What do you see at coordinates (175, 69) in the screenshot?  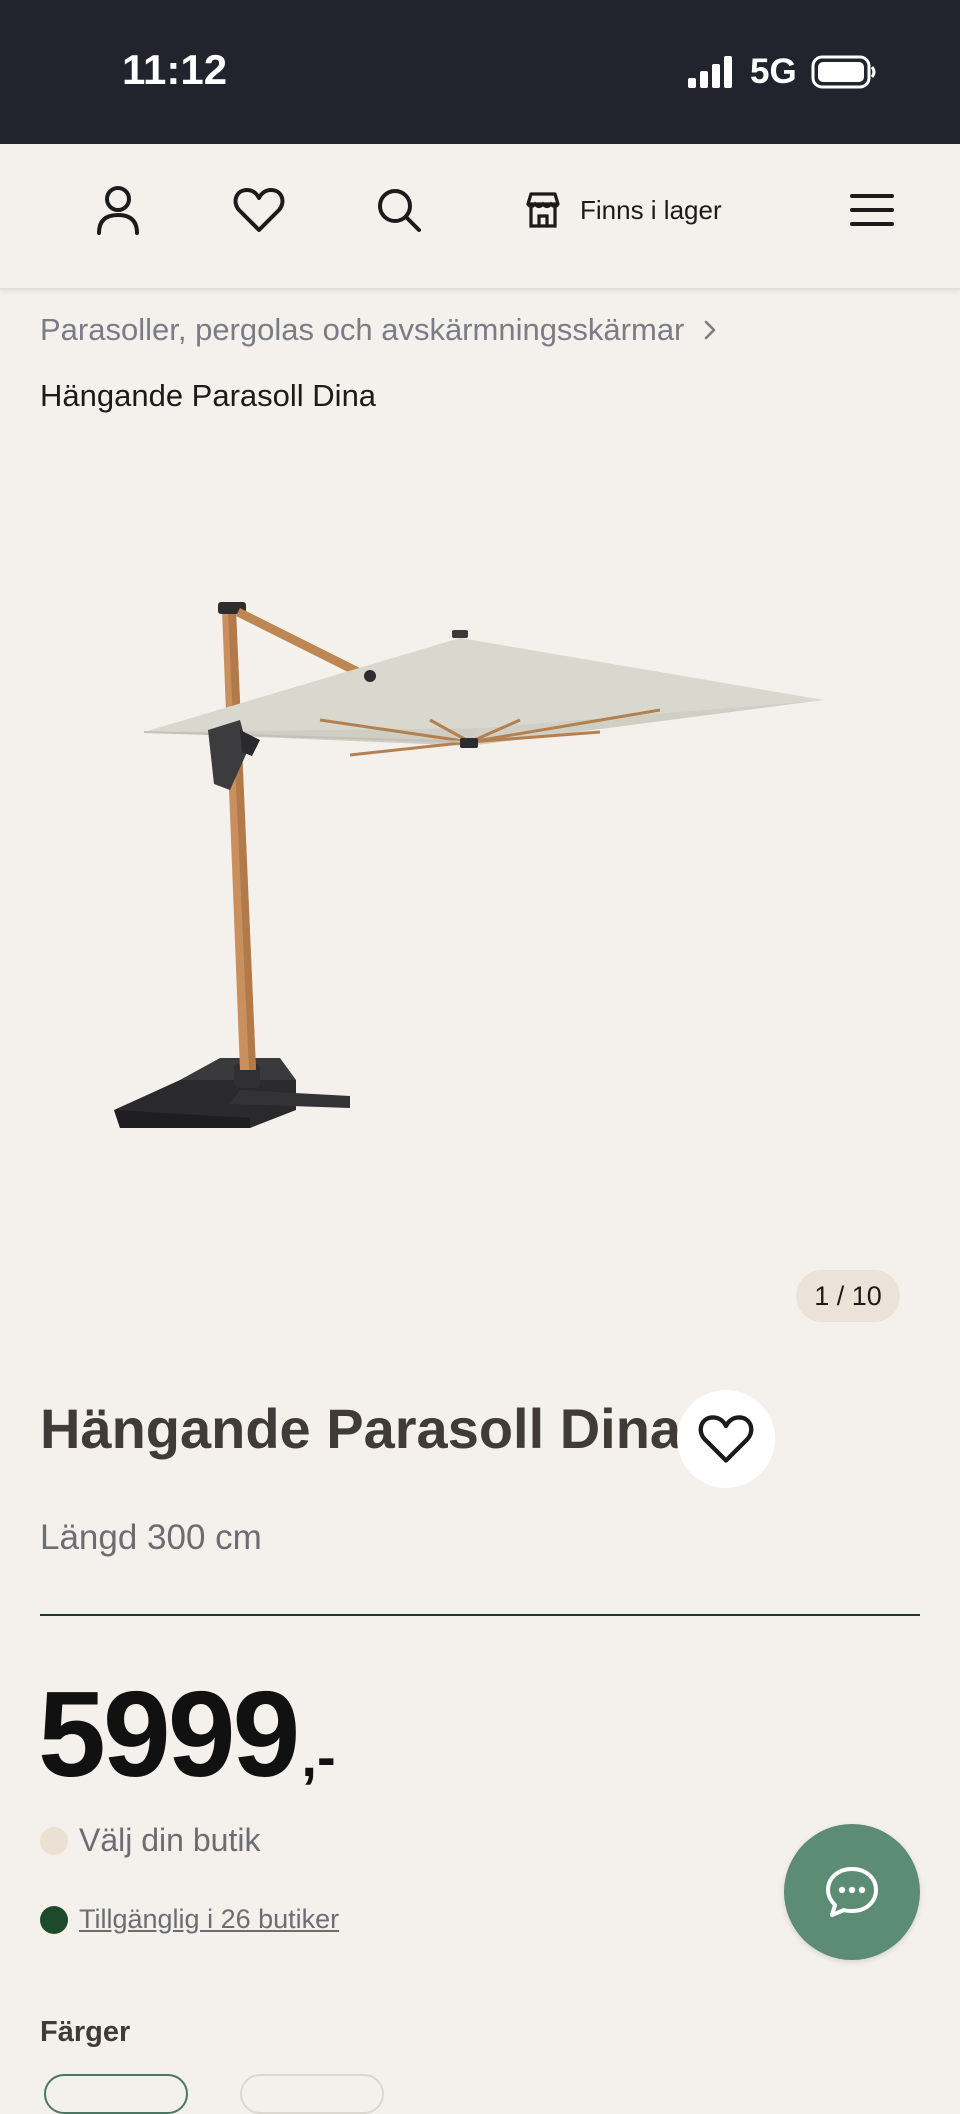 I see `status-time: 11:12` at bounding box center [175, 69].